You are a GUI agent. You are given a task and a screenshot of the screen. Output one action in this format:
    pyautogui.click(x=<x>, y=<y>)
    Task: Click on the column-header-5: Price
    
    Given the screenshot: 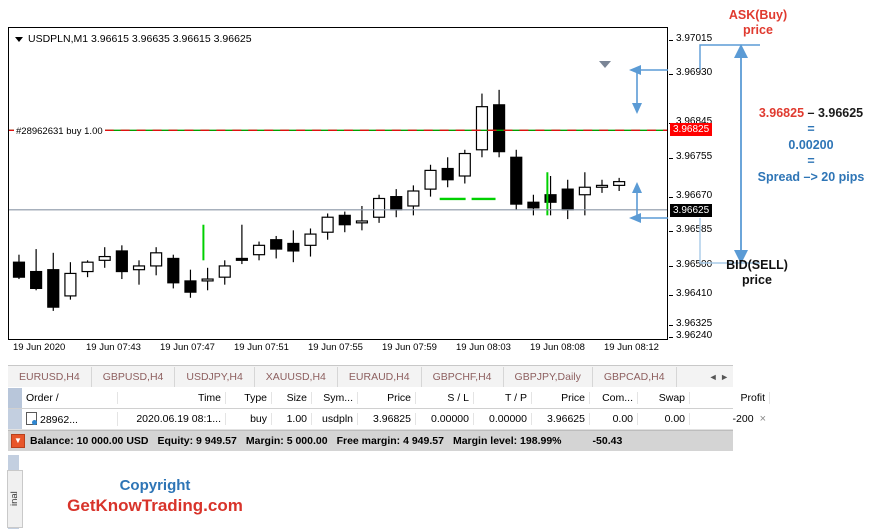 What is the action you would take?
    pyautogui.click(x=387, y=398)
    